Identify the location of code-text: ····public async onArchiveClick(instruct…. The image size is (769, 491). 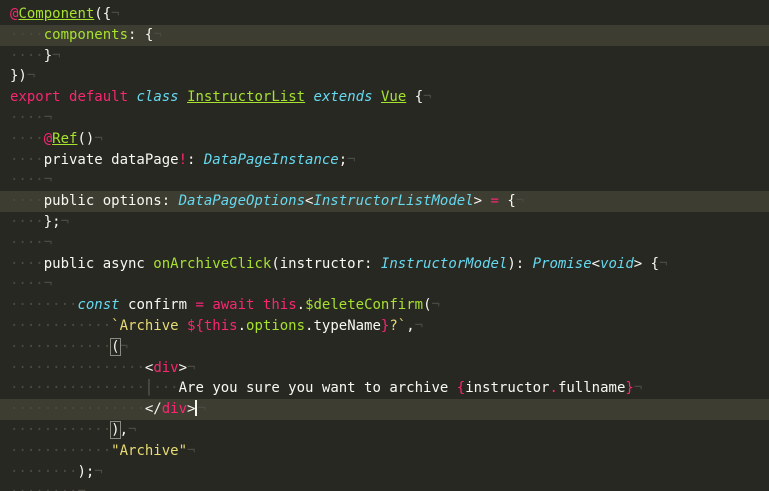
(339, 264).